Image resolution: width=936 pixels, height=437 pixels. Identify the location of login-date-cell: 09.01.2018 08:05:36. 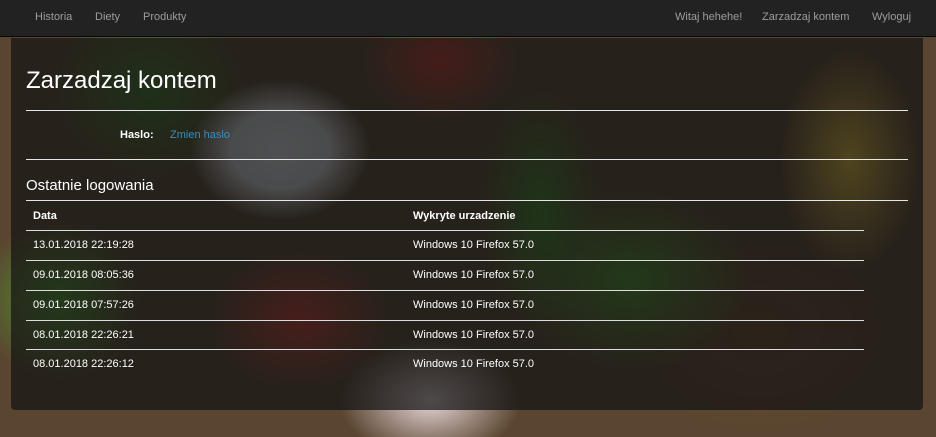
(83, 275).